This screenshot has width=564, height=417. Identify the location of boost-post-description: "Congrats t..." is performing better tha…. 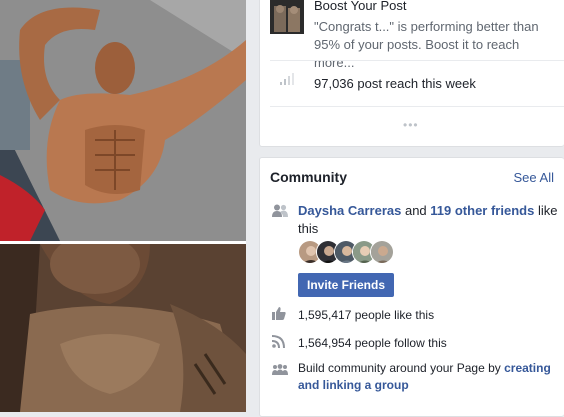
(426, 44).